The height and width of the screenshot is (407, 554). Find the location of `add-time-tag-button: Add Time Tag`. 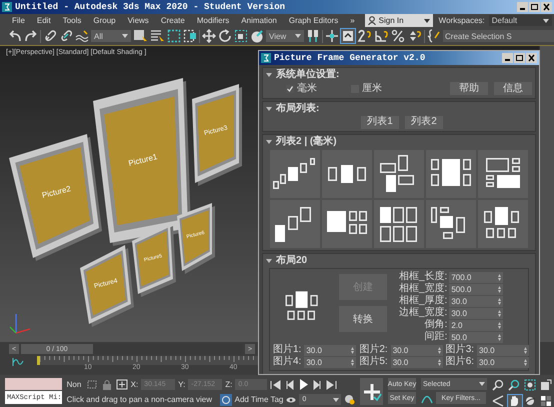

add-time-tag-button: Add Time Tag is located at coordinates (259, 399).